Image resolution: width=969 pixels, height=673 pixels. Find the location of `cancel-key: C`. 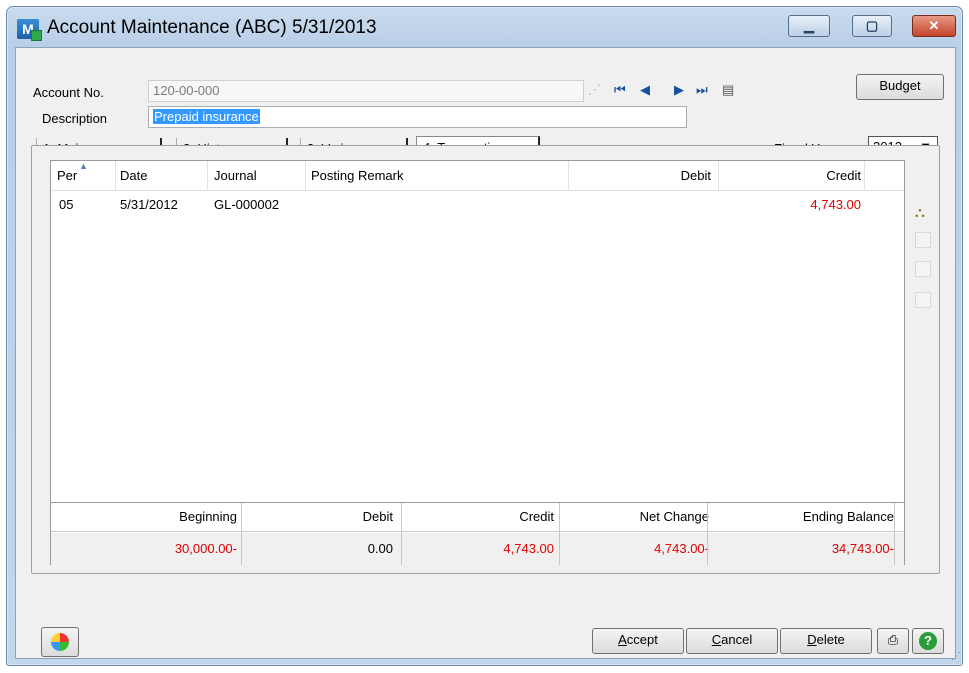

cancel-key: C is located at coordinates (716, 639).